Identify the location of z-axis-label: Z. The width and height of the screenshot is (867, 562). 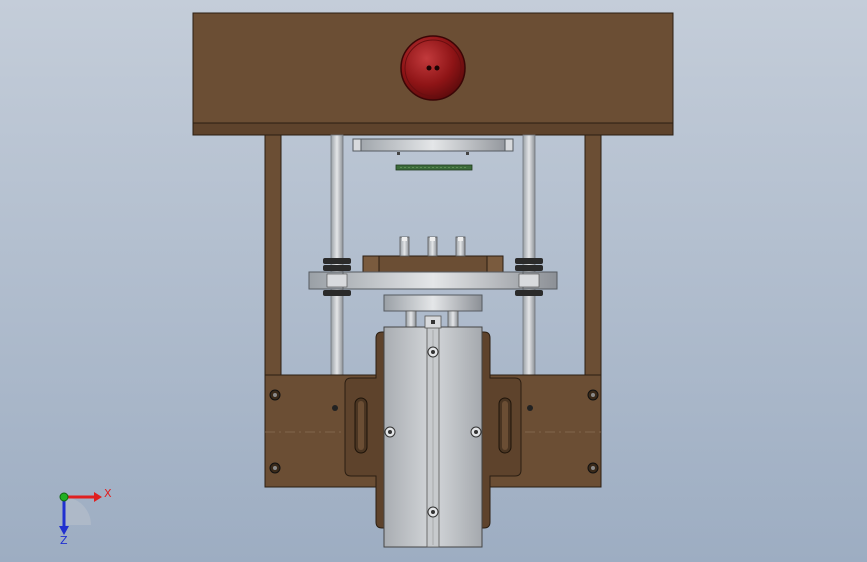
(64, 540).